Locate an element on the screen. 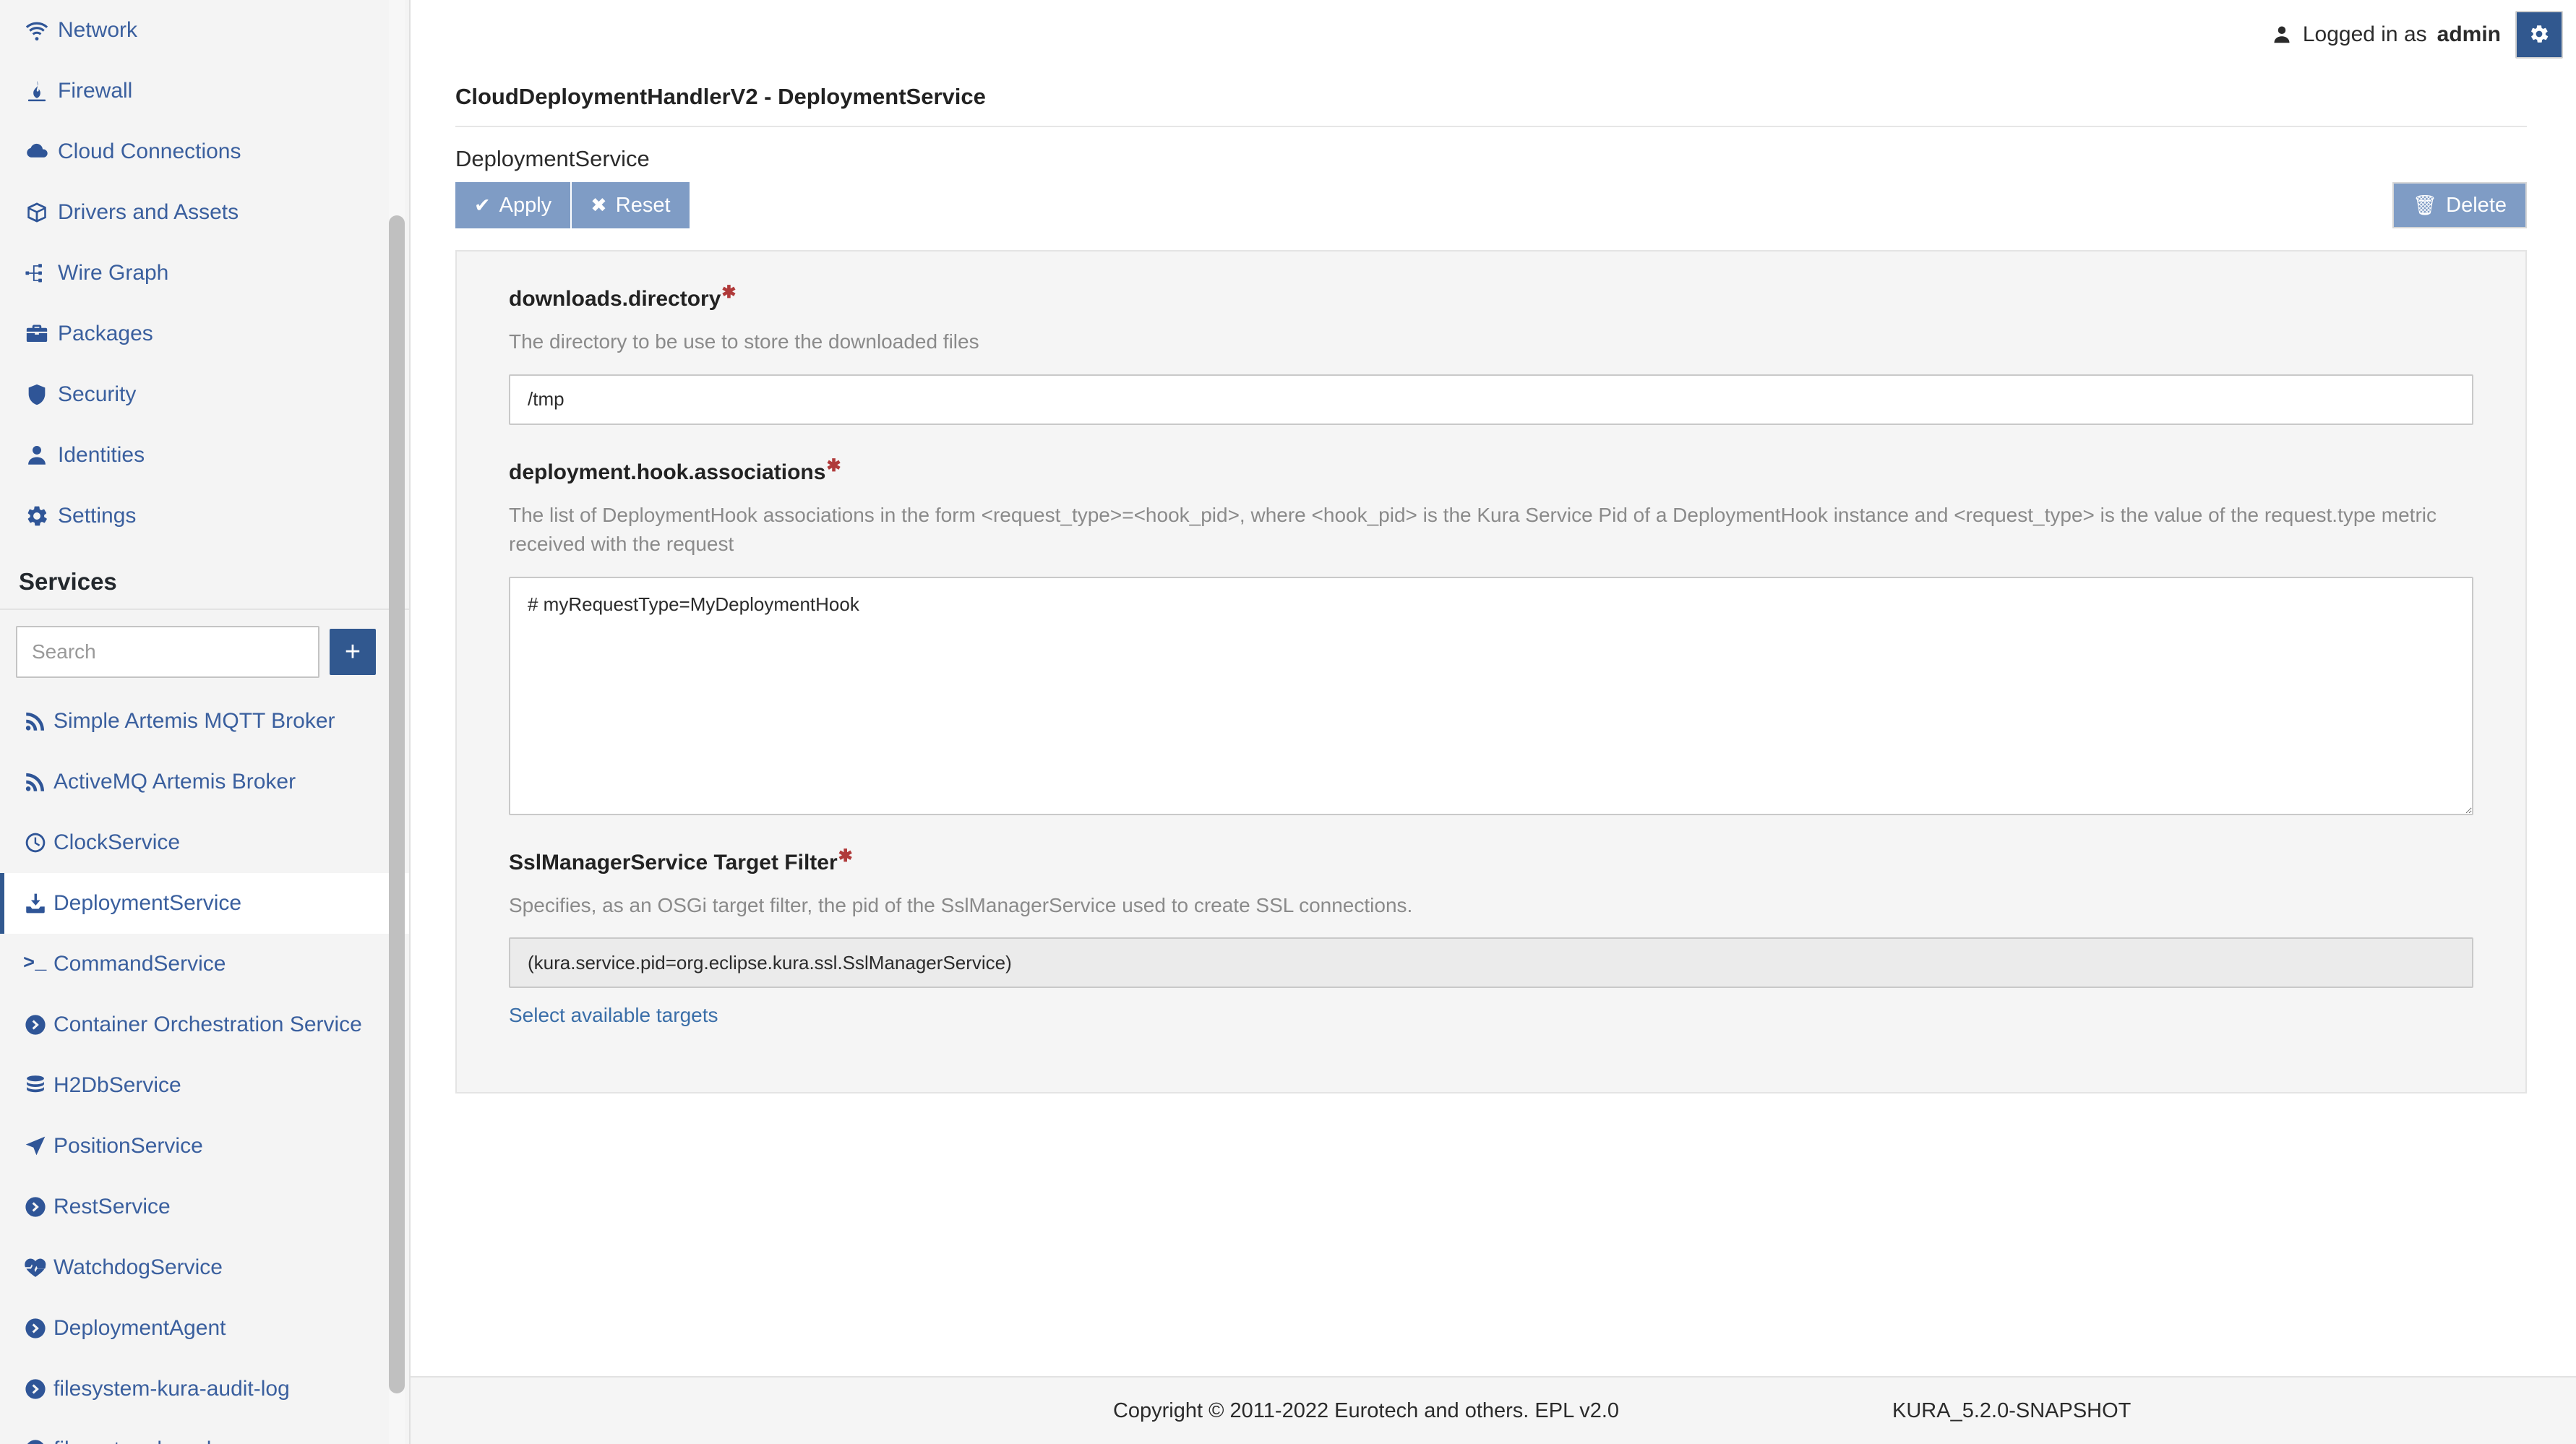 This screenshot has width=2576, height=1444. trash-icon: 🗑 is located at coordinates (2425, 205).